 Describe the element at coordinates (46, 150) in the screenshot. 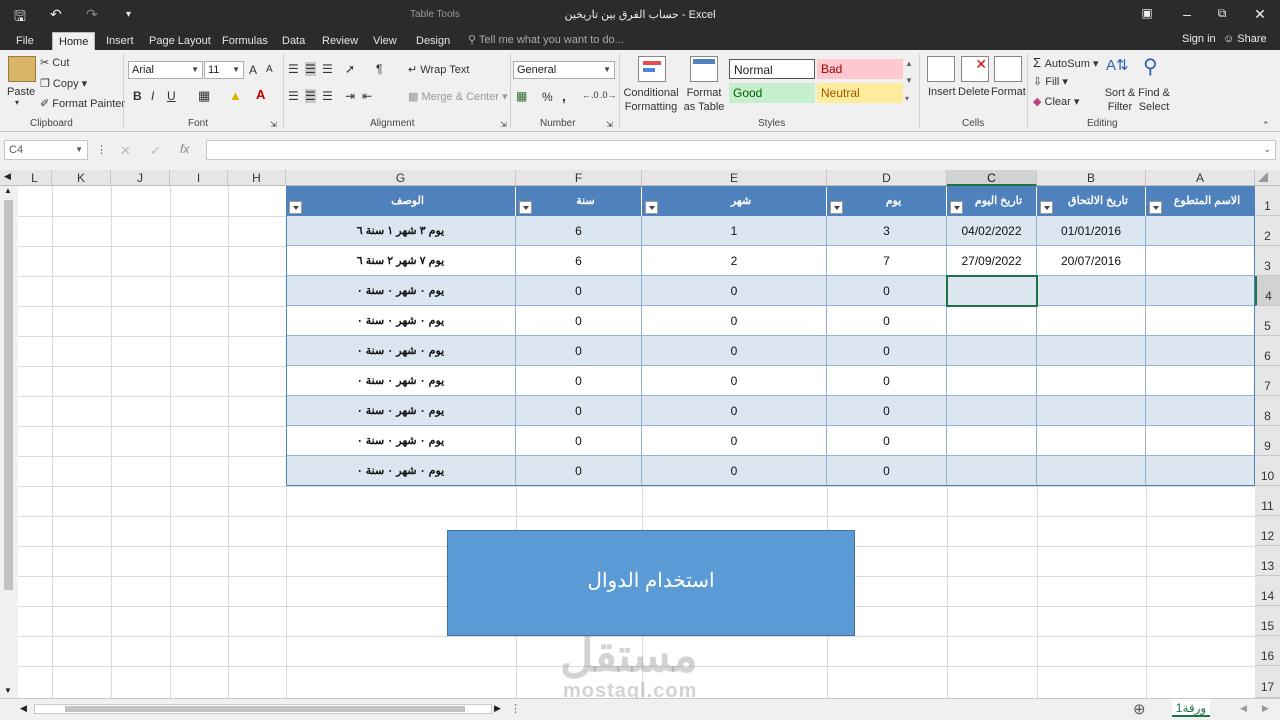

I see `name-box: C4 ▼` at that location.